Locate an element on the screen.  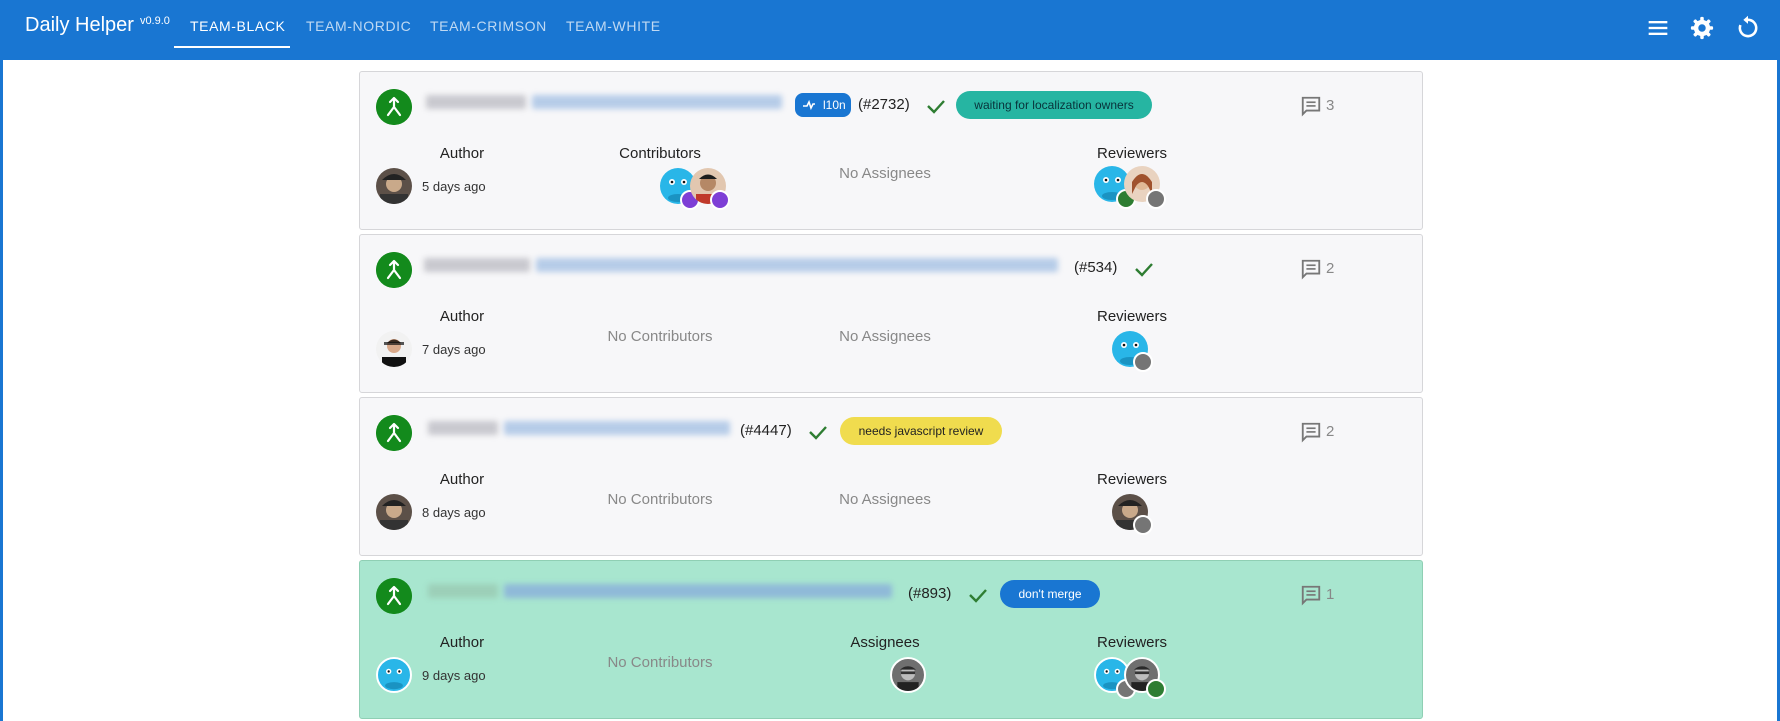
l10n-label: l10n is located at coordinates (834, 105).